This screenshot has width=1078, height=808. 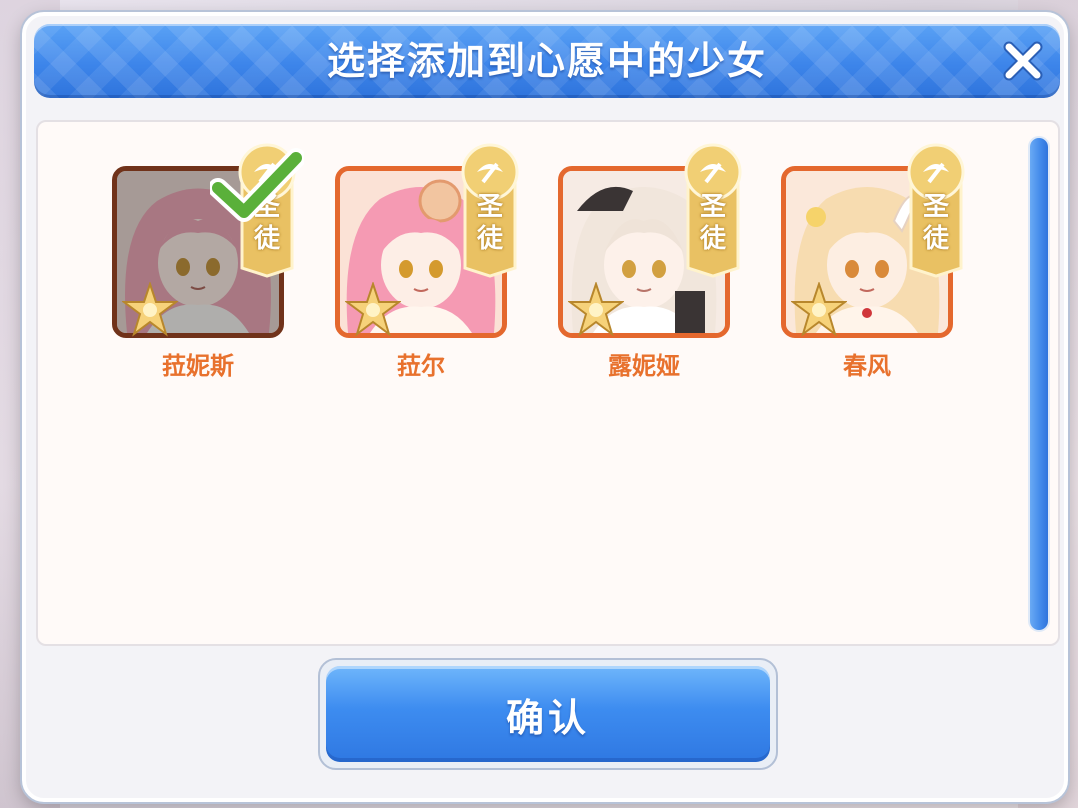 What do you see at coordinates (873, 262) in the screenshot?
I see `character-card-4: 圣 徒 春风` at bounding box center [873, 262].